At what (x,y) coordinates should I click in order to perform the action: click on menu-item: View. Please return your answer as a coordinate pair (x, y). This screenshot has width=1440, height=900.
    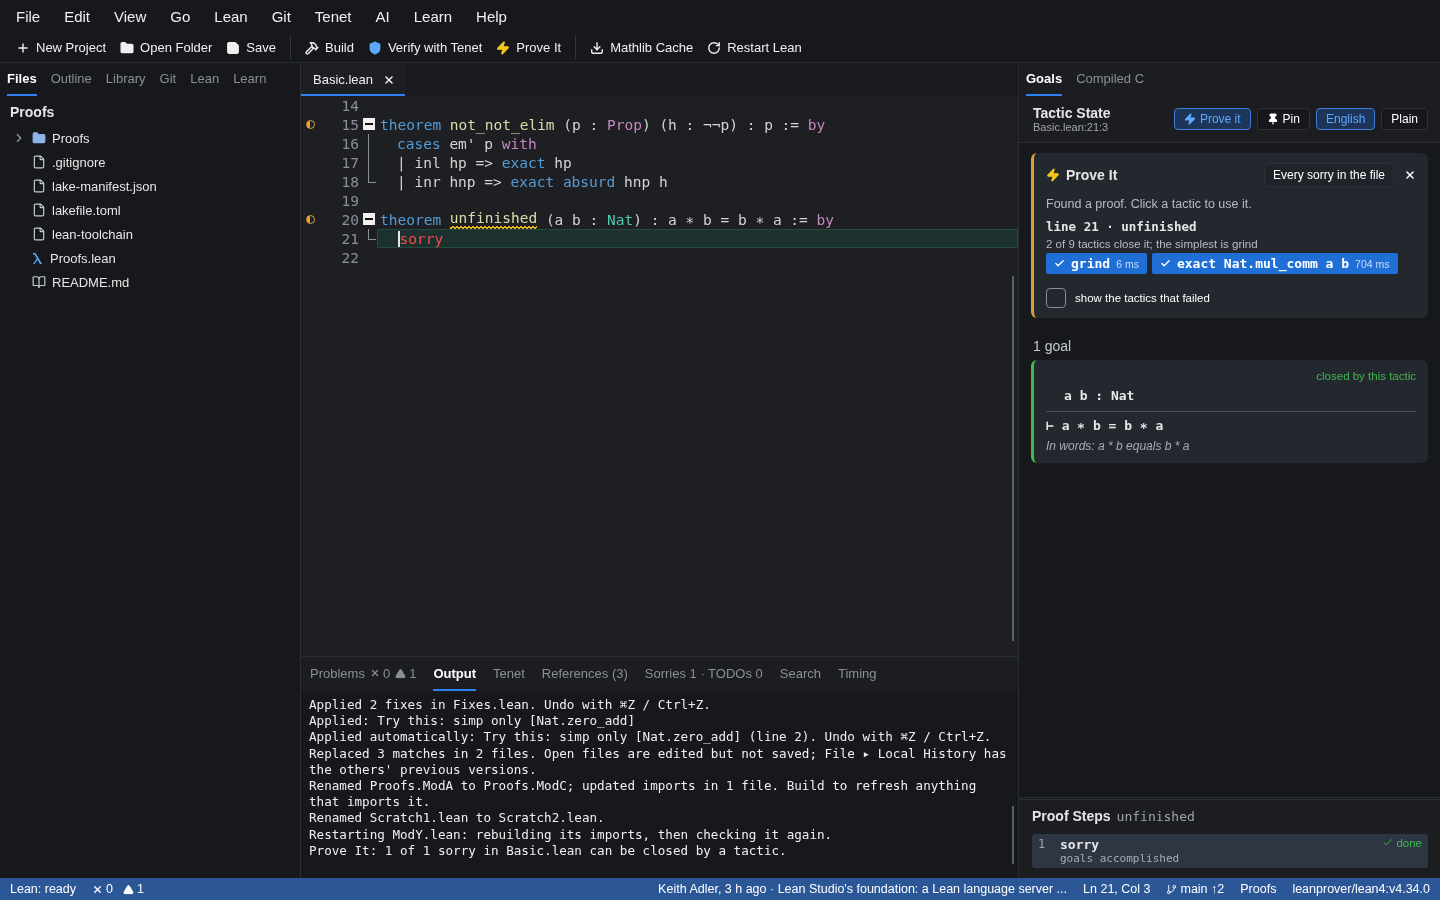
    Looking at the image, I should click on (137, 16).